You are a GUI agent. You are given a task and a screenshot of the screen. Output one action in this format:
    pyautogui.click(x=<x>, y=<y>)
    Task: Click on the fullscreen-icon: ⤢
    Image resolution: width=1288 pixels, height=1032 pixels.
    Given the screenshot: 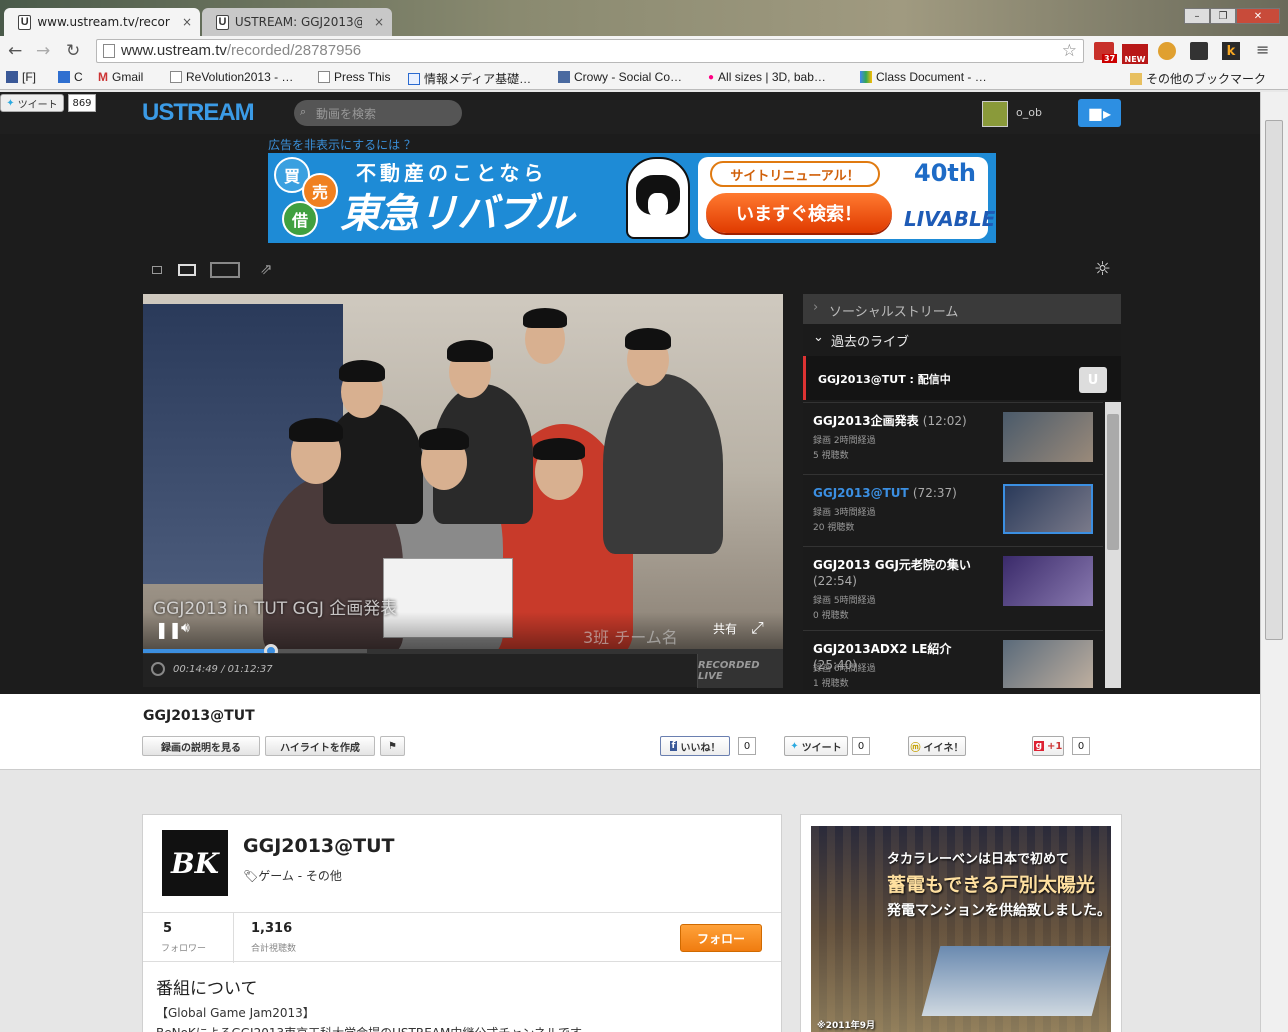 What is the action you would take?
    pyautogui.click(x=757, y=628)
    